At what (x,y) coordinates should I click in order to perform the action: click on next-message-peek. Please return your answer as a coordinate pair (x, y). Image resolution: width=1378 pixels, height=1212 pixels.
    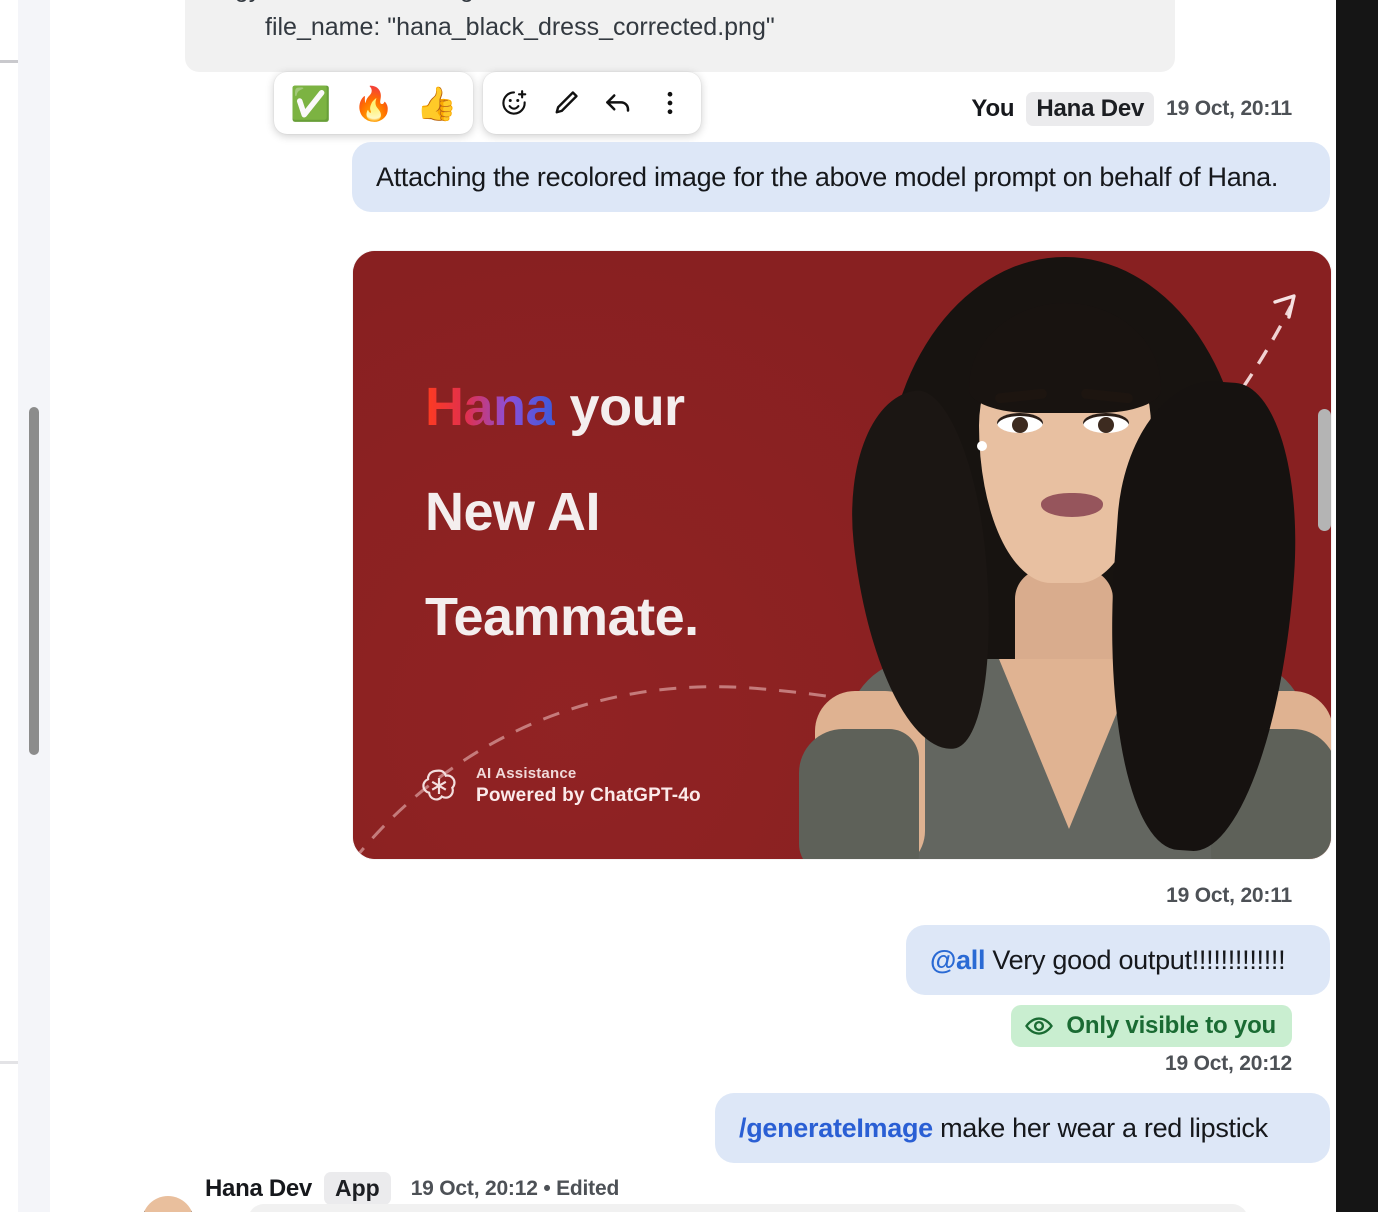
    Looking at the image, I should click on (748, 1208).